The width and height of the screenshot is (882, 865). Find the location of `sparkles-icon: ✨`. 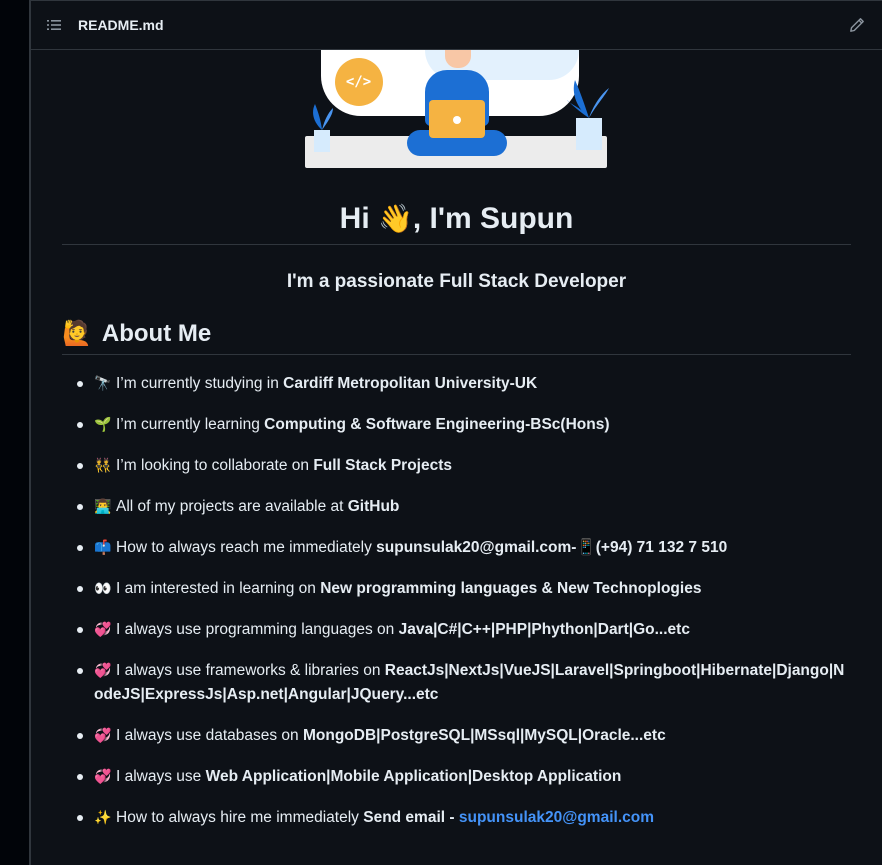

sparkles-icon: ✨ is located at coordinates (103, 817).